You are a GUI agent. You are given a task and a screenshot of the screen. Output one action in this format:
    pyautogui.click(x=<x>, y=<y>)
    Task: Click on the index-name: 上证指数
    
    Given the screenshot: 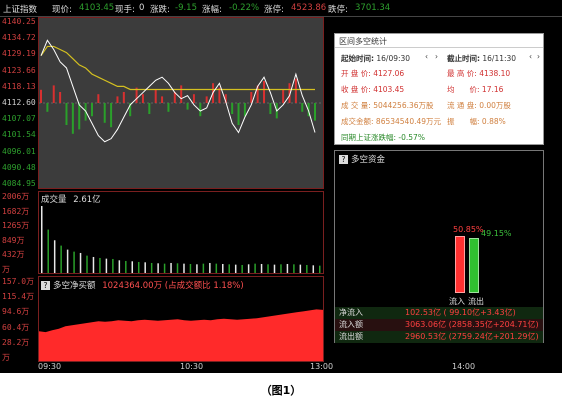 What is the action you would take?
    pyautogui.click(x=20, y=9)
    